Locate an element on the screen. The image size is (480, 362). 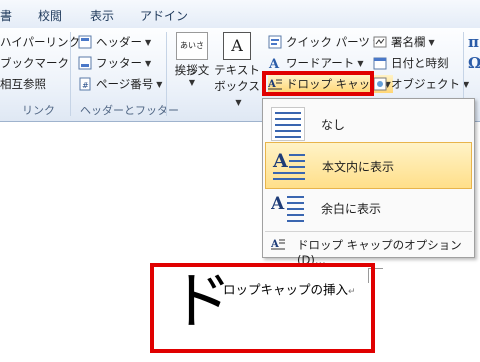
menu-divider is located at coordinates (368, 231).